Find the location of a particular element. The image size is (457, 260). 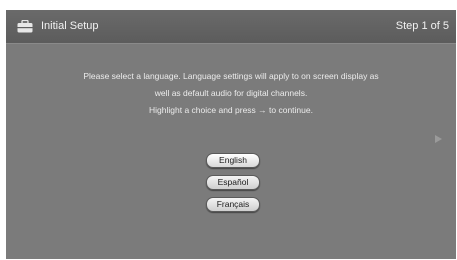

language-option-english: English is located at coordinates (233, 160).